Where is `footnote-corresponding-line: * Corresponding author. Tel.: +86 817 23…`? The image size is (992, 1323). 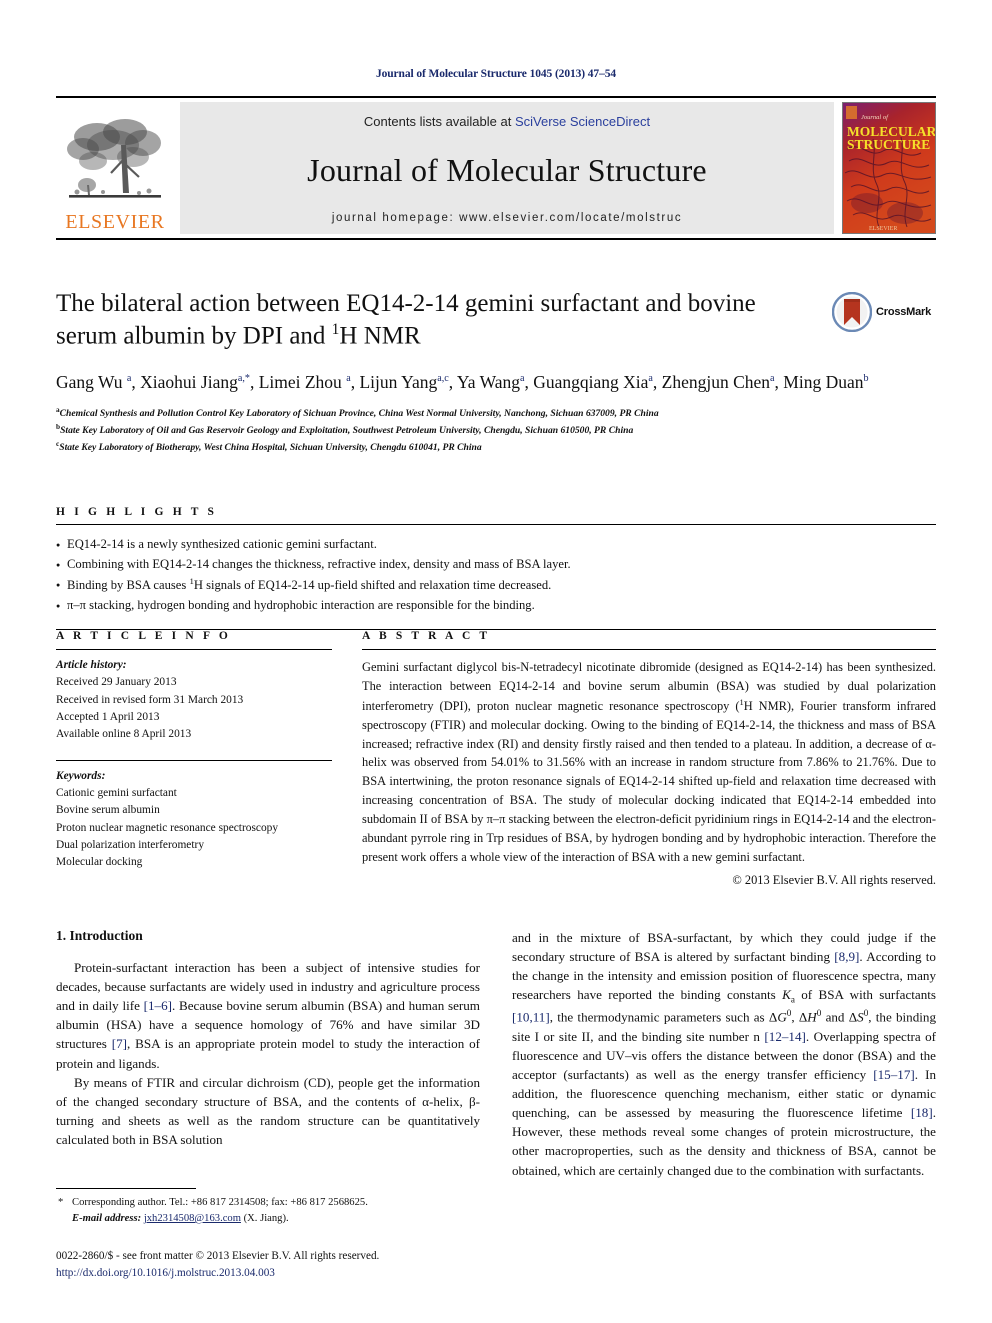 footnote-corresponding-line: * Corresponding author. Tel.: +86 817 23… is located at coordinates (268, 1203).